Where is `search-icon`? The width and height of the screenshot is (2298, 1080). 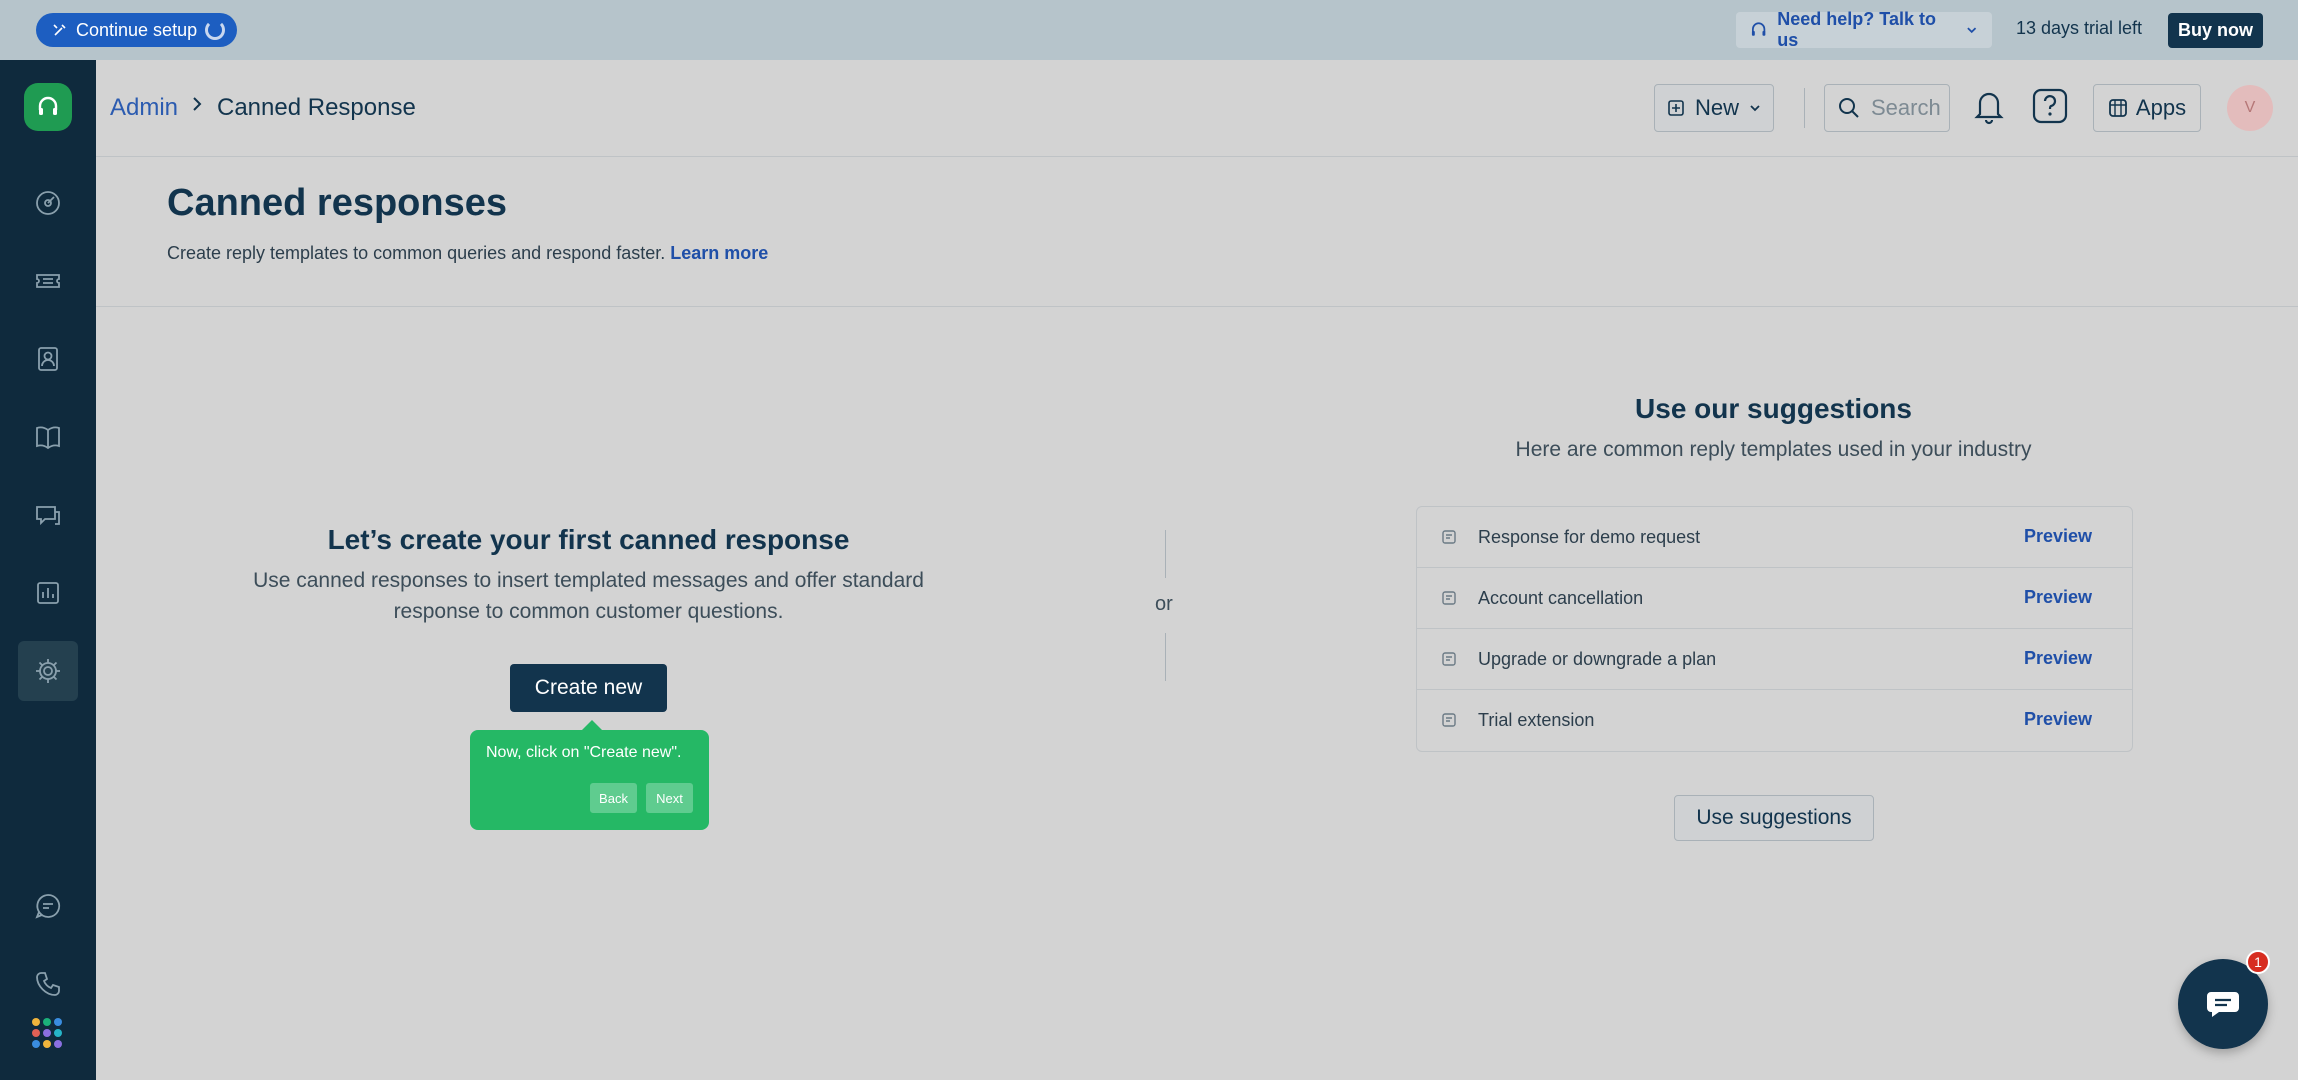 search-icon is located at coordinates (1849, 108).